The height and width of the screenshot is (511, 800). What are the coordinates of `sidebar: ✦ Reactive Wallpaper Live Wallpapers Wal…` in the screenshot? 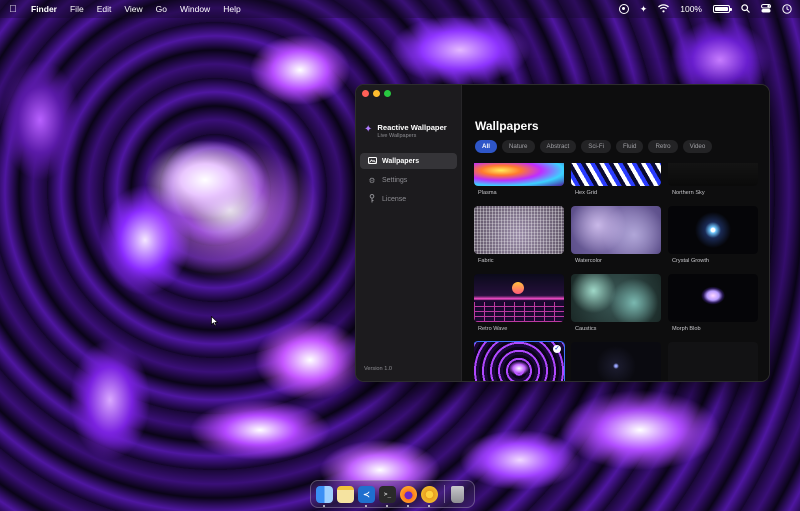 It's located at (409, 233).